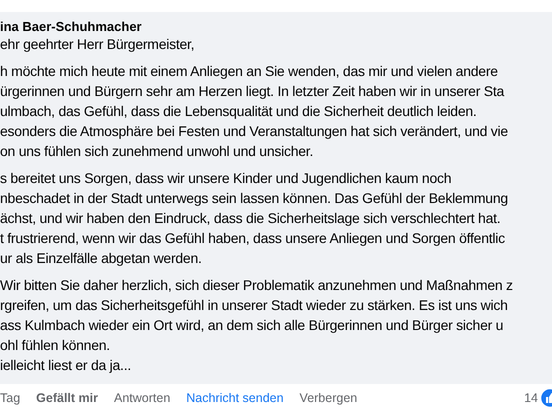  Describe the element at coordinates (157, 151) in the screenshot. I see `comment-text-line: on uns fühlen sich zunehmend unwohl und unsicher.` at that location.